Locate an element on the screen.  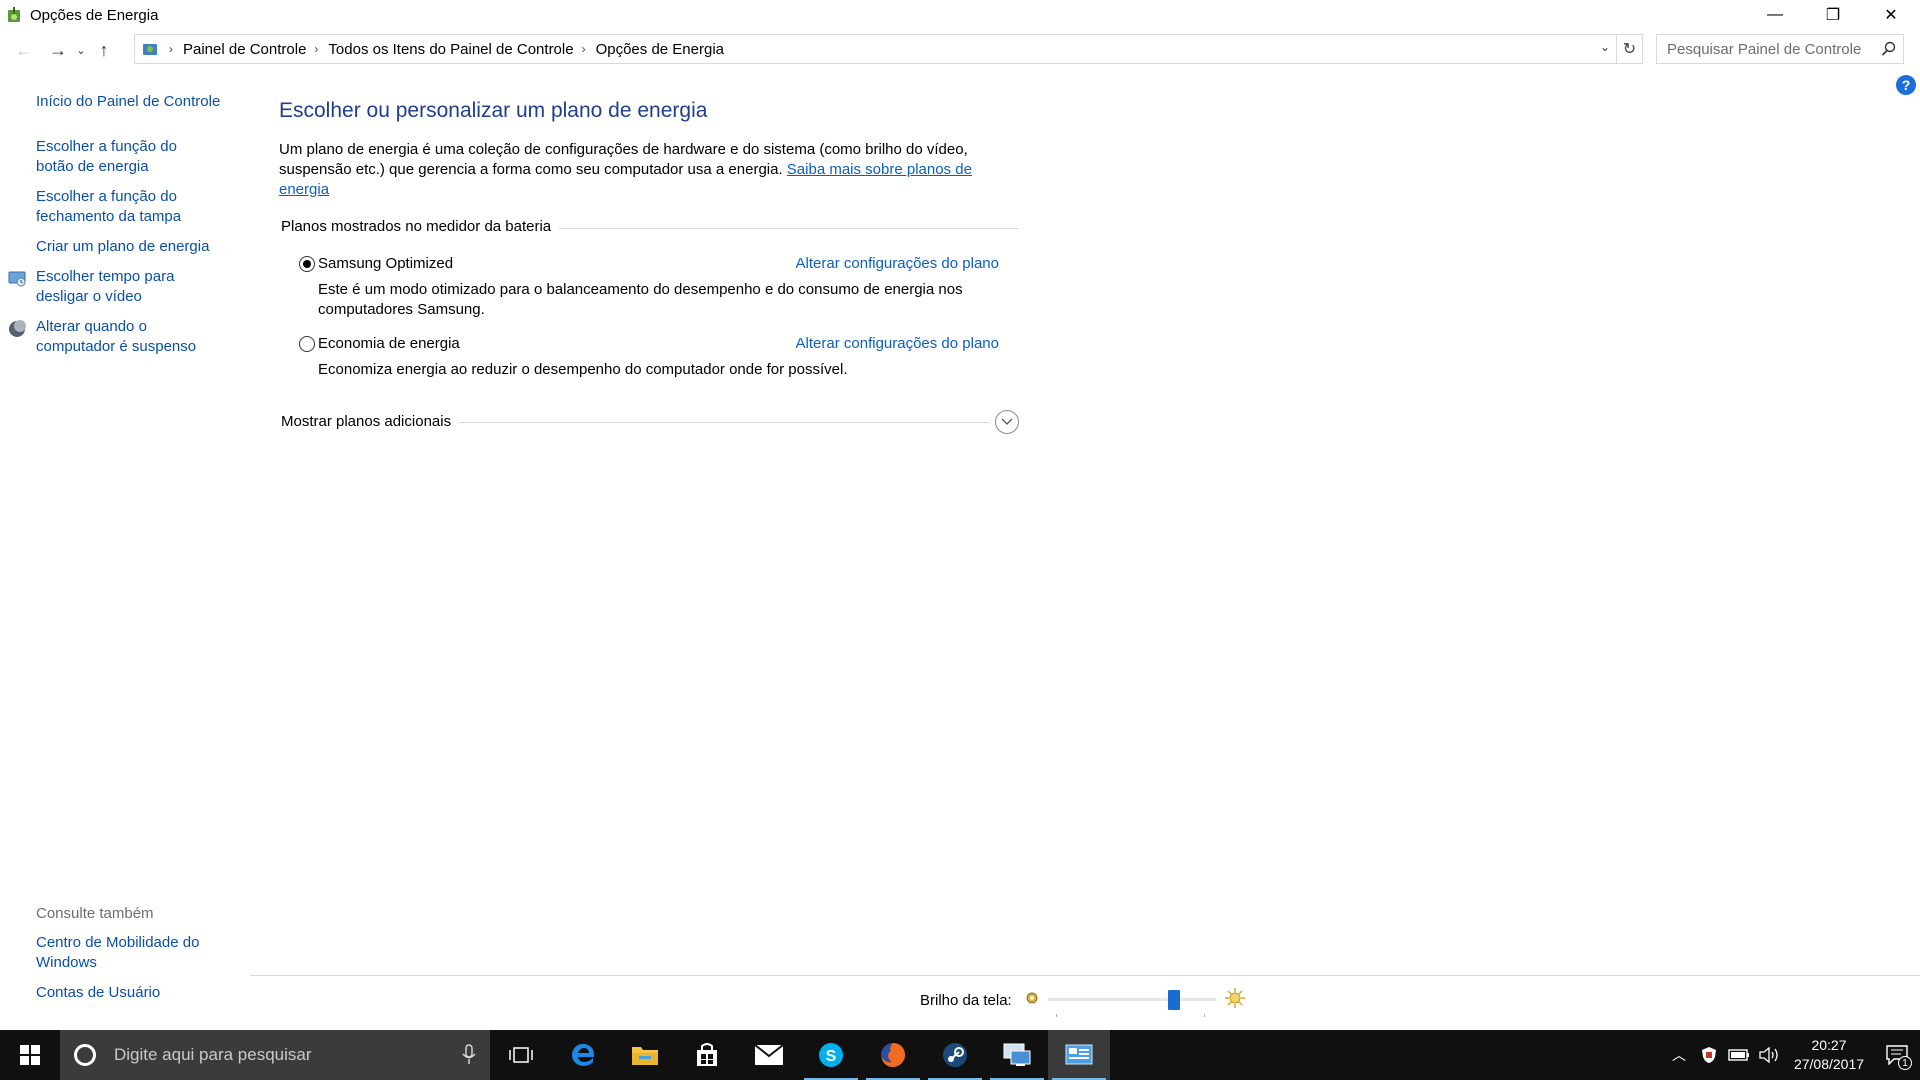
sidebar-item-label: Escolher a função do fechamento da tampa is located at coordinates (109, 206).